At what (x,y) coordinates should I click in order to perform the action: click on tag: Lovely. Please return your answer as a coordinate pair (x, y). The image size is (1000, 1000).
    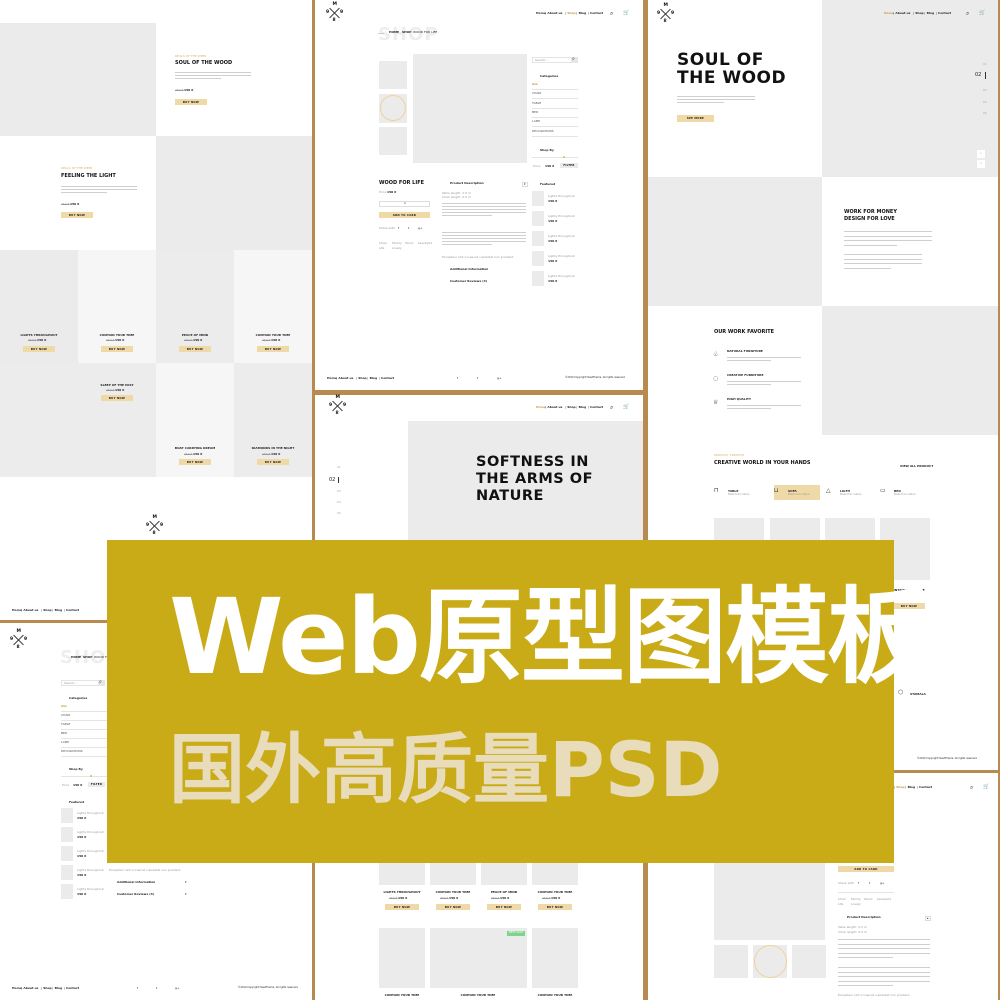
    Looking at the image, I should click on (397, 248).